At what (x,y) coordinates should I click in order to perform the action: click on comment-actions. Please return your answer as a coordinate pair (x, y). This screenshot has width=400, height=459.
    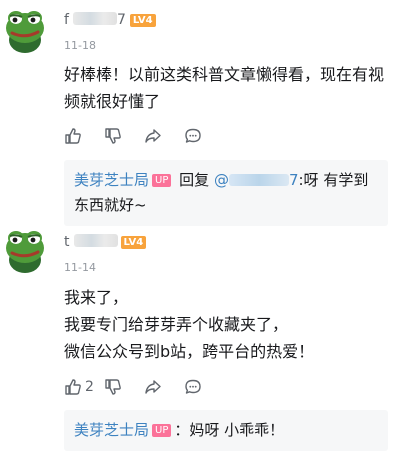
    Looking at the image, I should click on (144, 136).